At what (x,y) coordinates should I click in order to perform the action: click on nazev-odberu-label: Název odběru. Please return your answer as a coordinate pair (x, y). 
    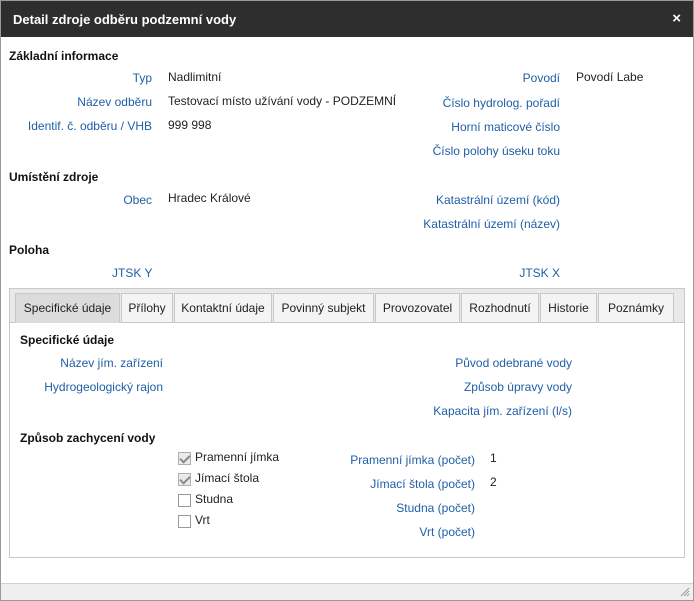
    Looking at the image, I should click on (114, 102).